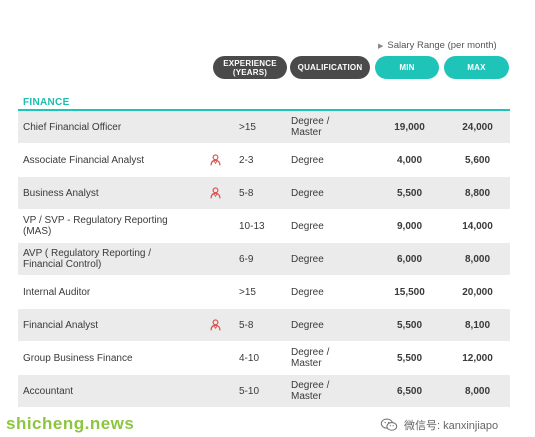 This screenshot has width=535, height=437. Describe the element at coordinates (46, 102) in the screenshot. I see `section-title: FINANCE` at that location.